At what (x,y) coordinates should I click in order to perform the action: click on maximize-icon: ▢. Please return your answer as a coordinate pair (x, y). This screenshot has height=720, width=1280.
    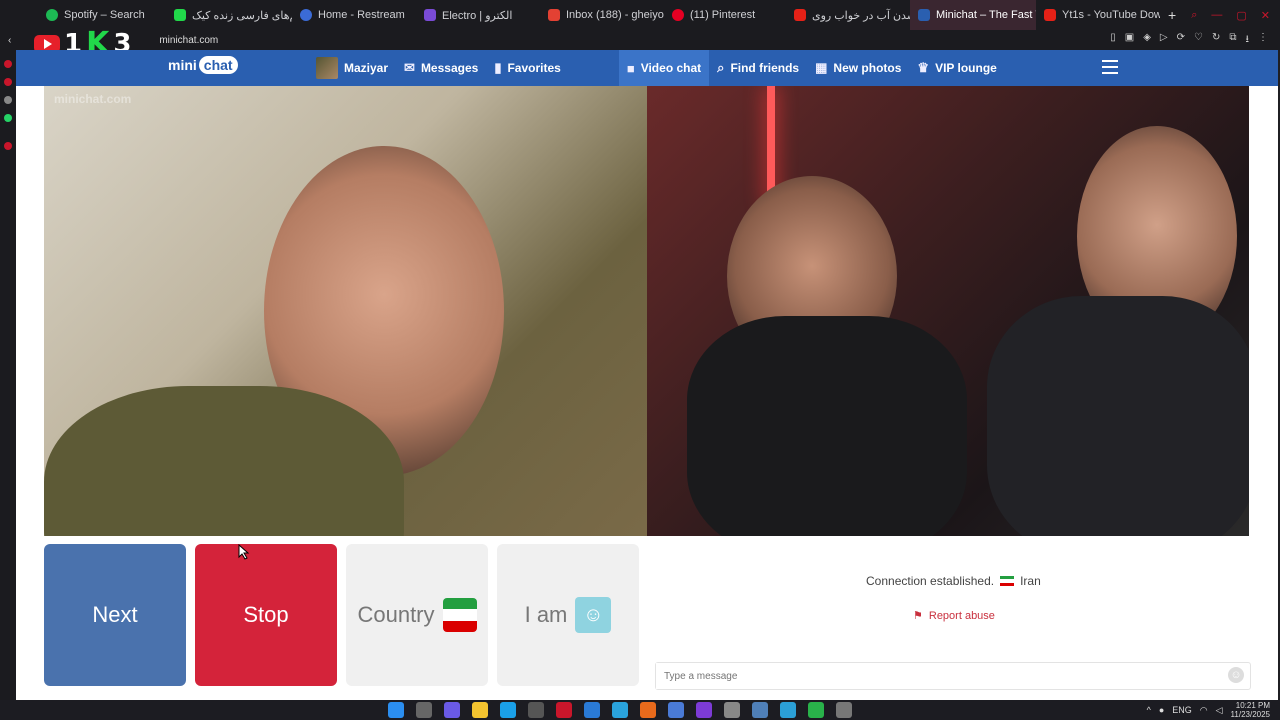
    Looking at the image, I should click on (1241, 15).